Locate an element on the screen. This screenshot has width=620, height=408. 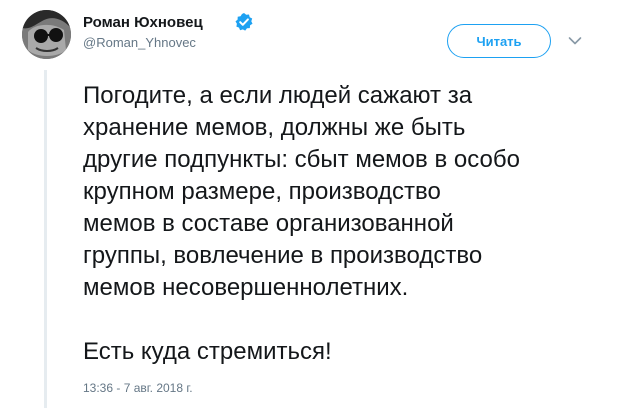
author-handle: @Roman_Yhnovec is located at coordinates (139, 43).